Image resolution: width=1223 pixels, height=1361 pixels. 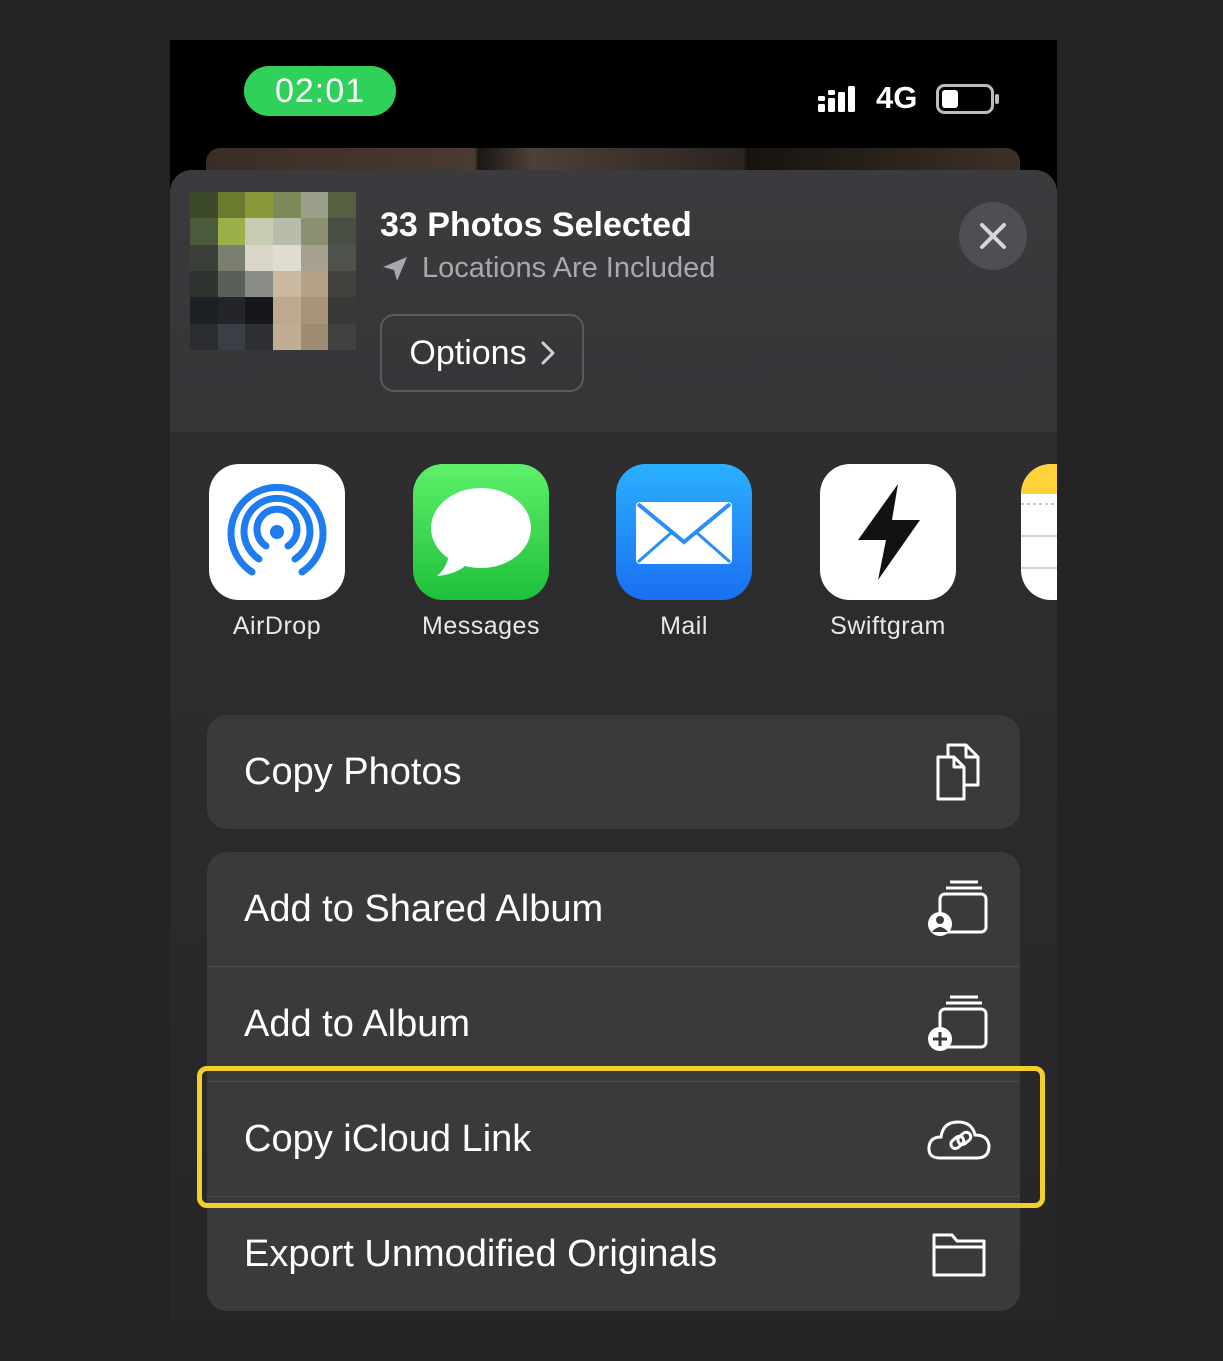 I want to click on battery-icon, so click(x=967, y=99).